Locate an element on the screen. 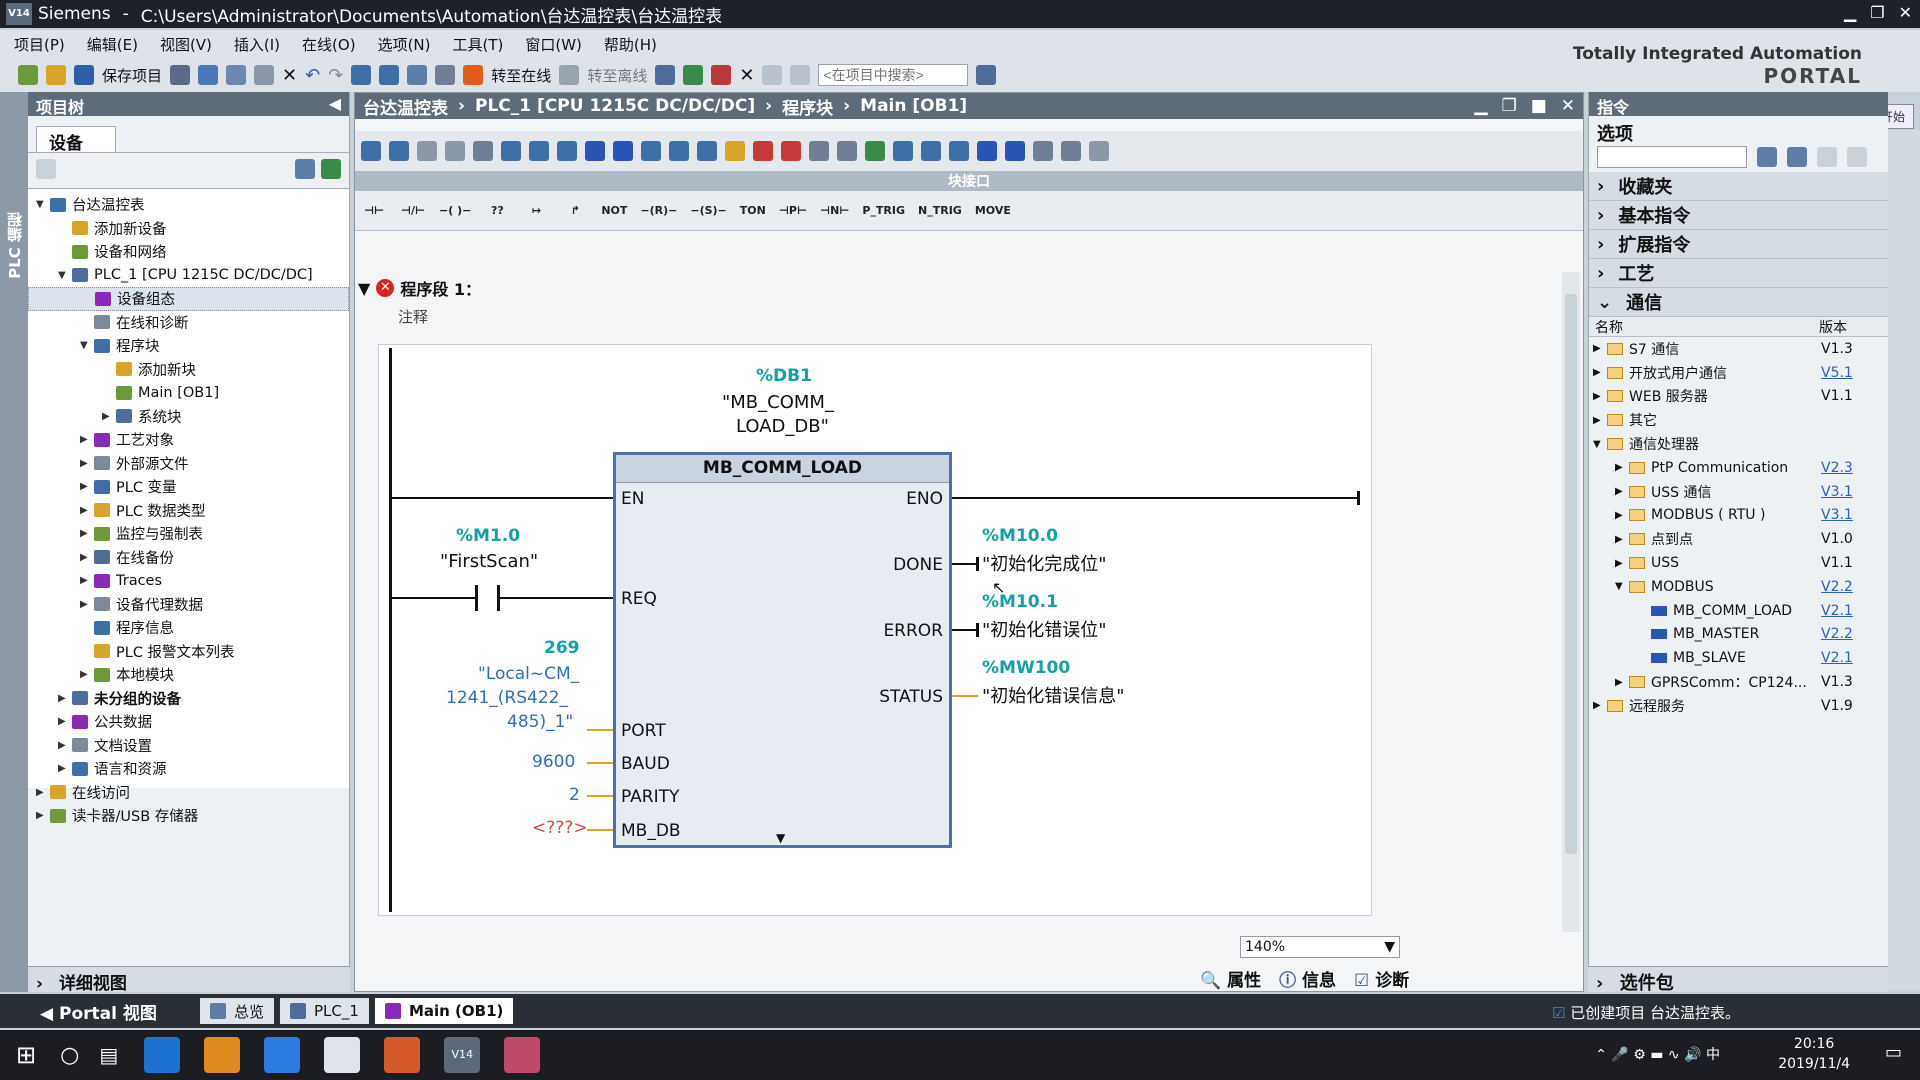 This screenshot has width=1920, height=1080. ladder-element-button: ?? is located at coordinates (497, 210).